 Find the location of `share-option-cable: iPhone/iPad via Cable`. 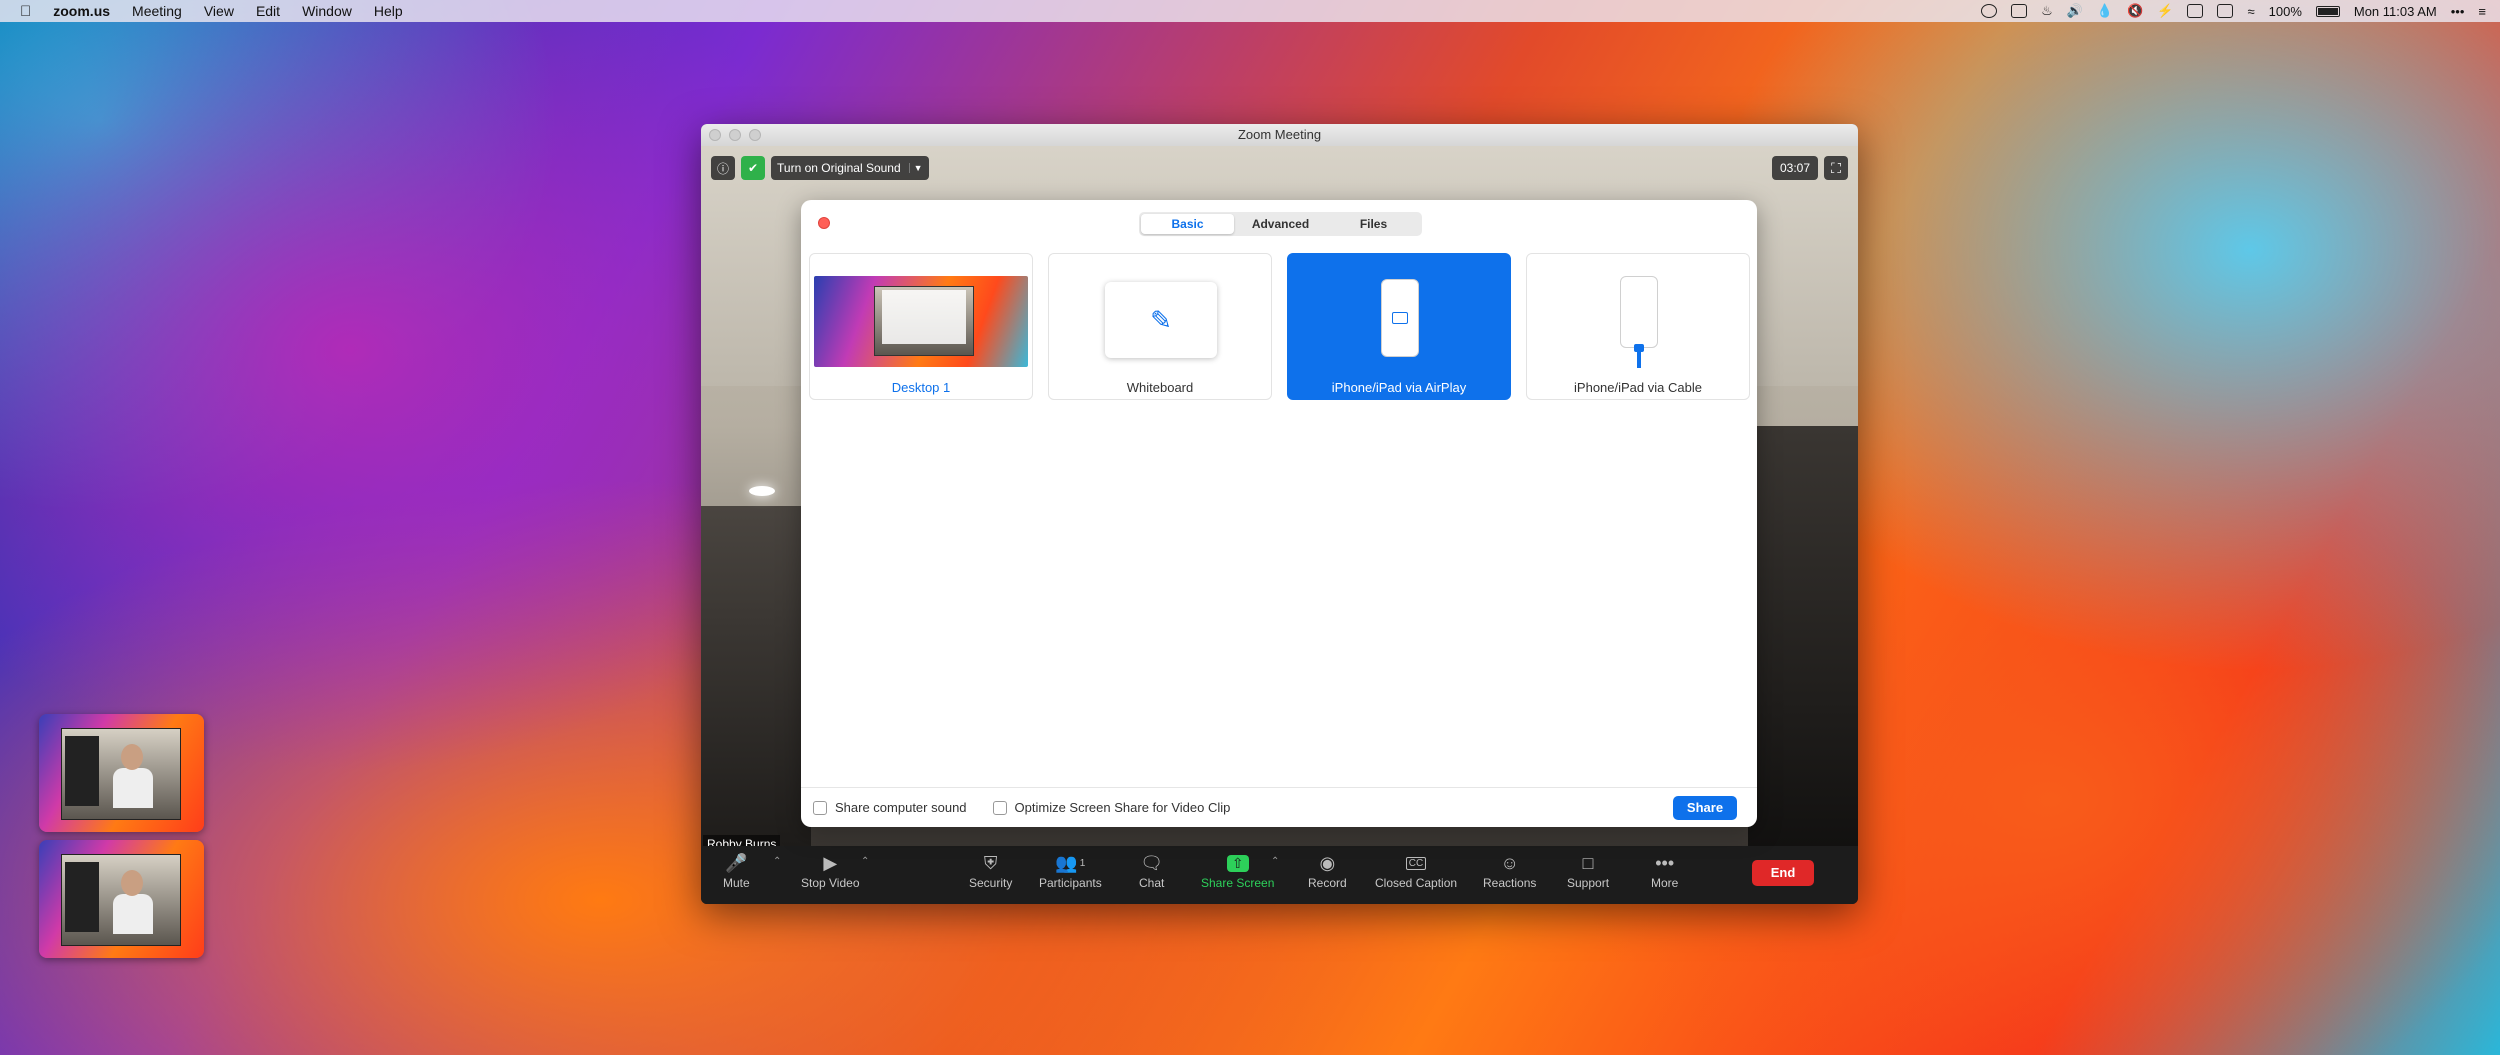

share-option-cable: iPhone/iPad via Cable is located at coordinates (1638, 326).